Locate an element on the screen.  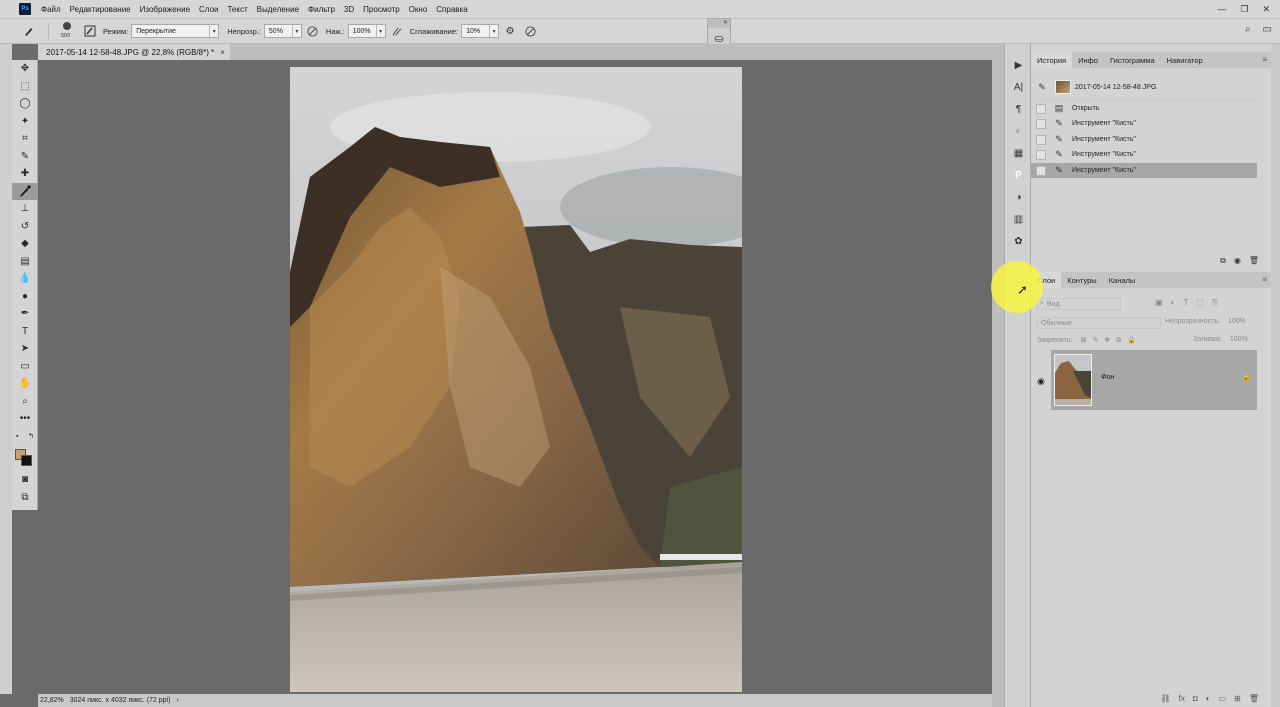
workspace-icon: ▭ is located at coordinates (1267, 29).